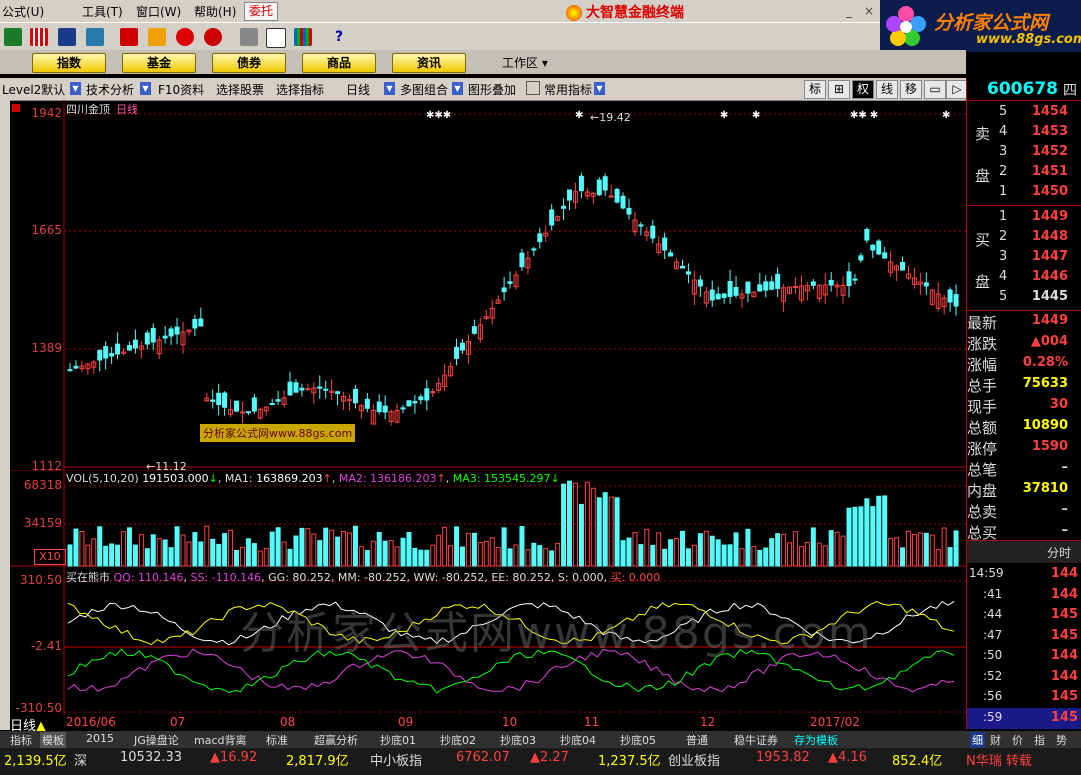 This screenshot has height=775, width=1081. What do you see at coordinates (1049, 111) in the screenshot?
I see `level-price: 1454` at bounding box center [1049, 111].